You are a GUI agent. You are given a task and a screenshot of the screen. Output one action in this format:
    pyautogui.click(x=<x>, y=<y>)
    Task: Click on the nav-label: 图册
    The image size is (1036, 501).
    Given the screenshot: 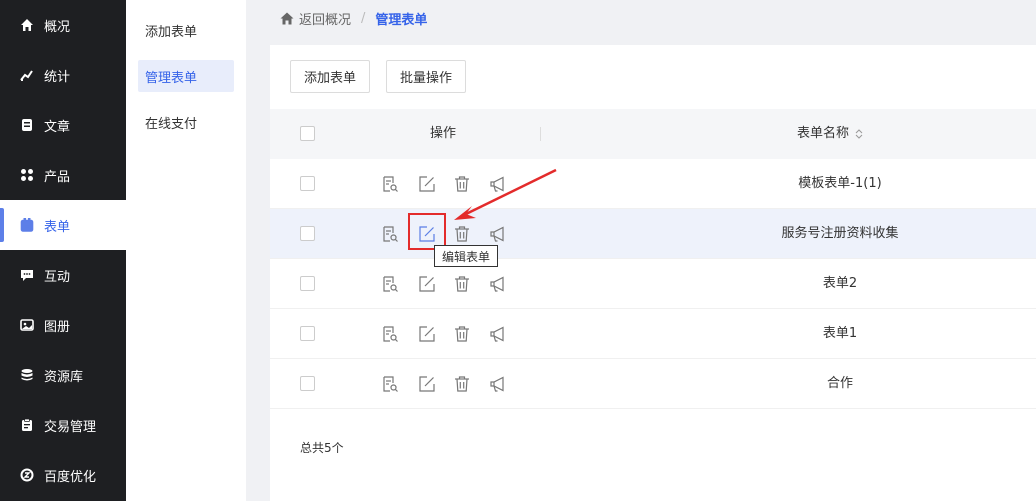 What is the action you would take?
    pyautogui.click(x=57, y=327)
    